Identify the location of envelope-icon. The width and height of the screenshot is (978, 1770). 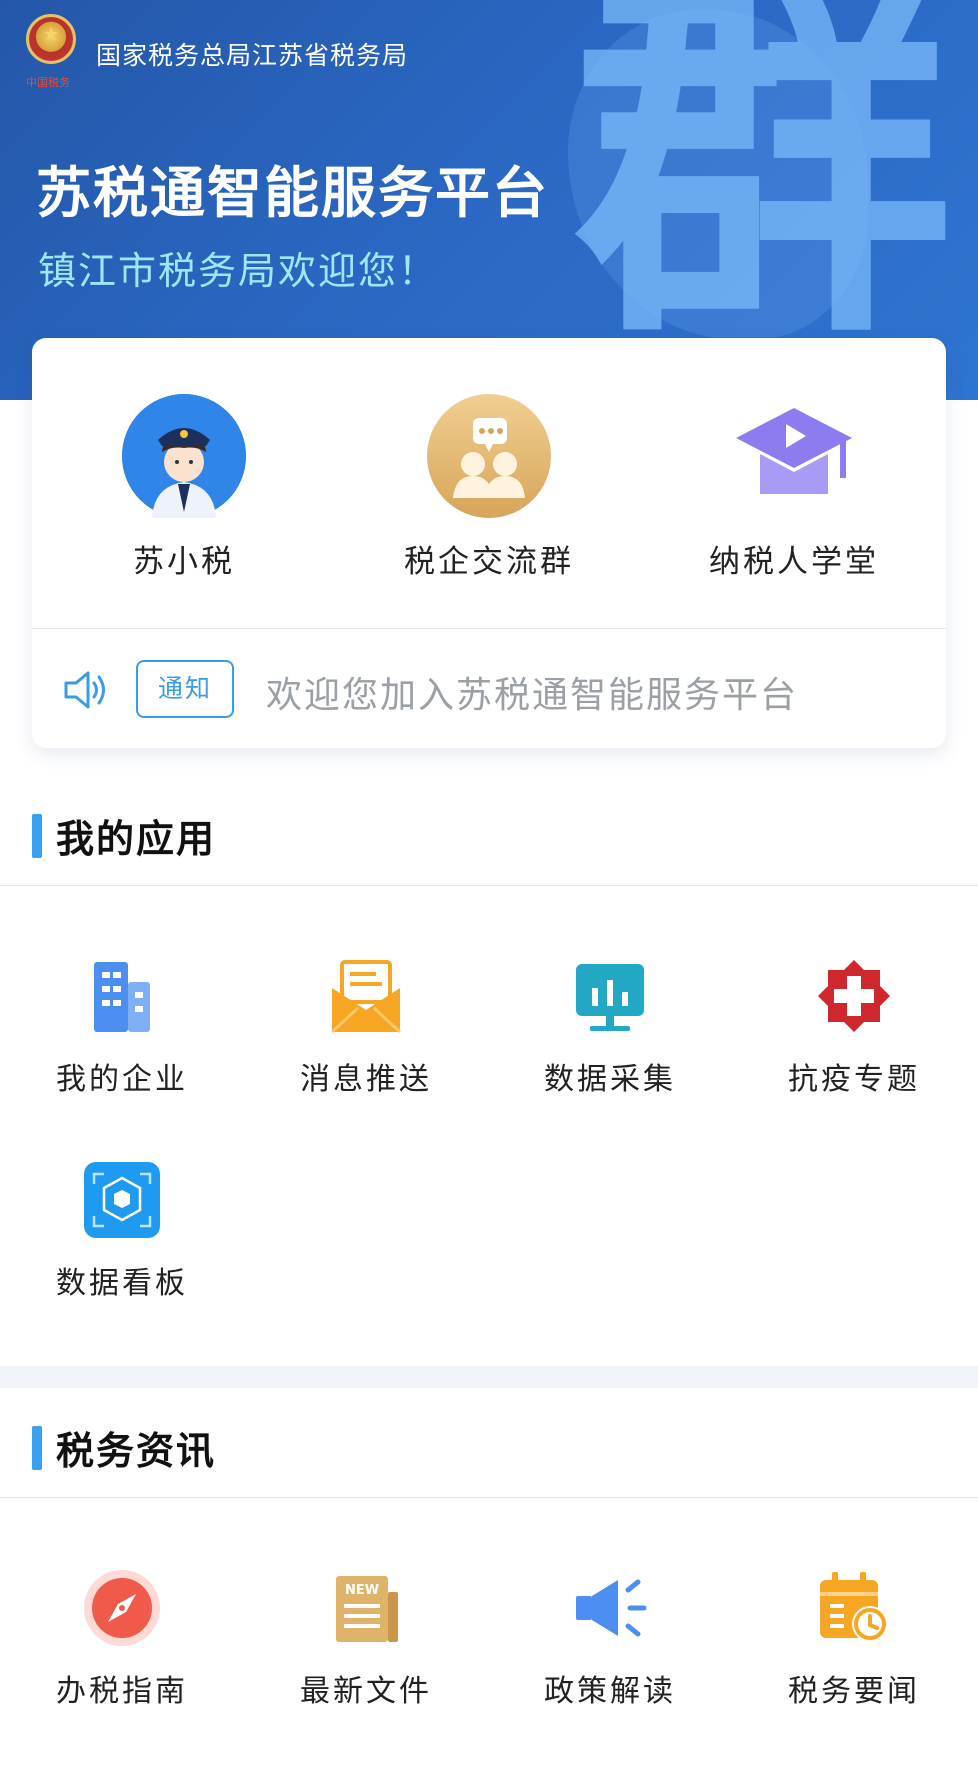
(366, 996).